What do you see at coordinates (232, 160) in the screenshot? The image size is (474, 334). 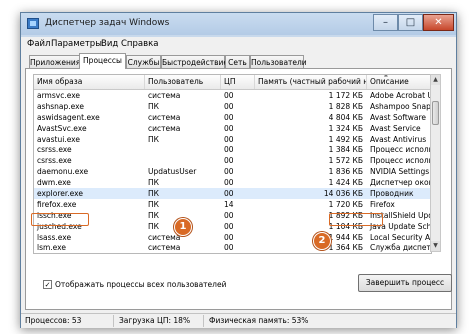 I see `table-row: csrss.exe 00 1 572 КБ Процесс исполн.` at bounding box center [232, 160].